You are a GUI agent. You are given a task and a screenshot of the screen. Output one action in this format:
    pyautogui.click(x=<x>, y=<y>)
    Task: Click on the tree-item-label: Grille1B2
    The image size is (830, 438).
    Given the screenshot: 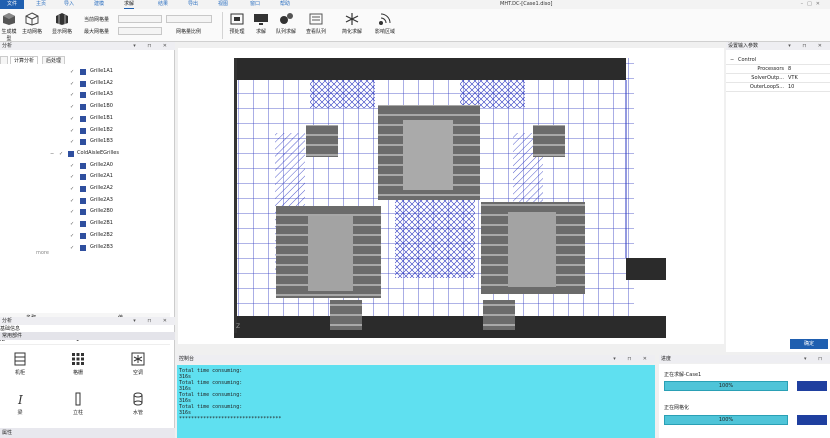 What is the action you would take?
    pyautogui.click(x=101, y=129)
    